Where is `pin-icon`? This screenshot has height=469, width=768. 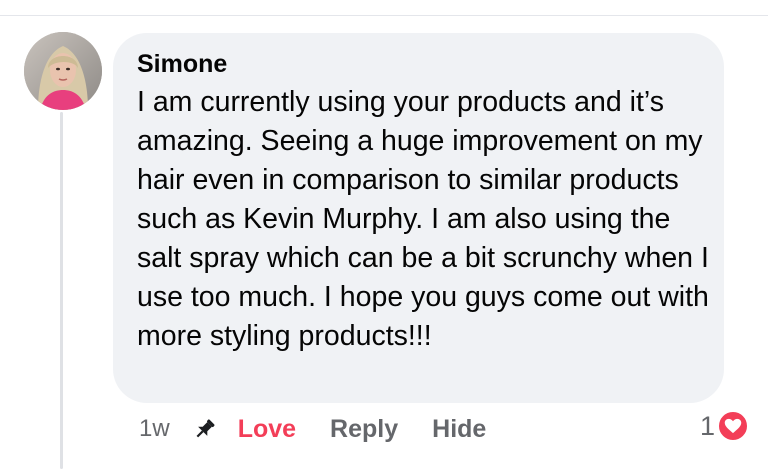 pin-icon is located at coordinates (205, 429).